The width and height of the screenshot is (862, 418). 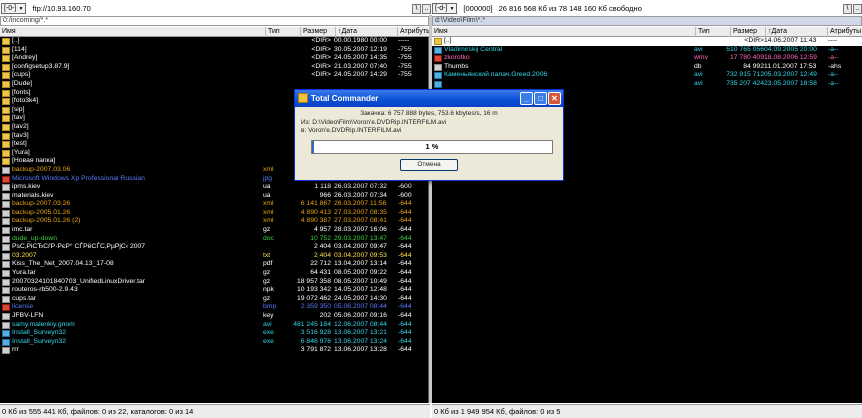 What do you see at coordinates (268, 264) in the screenshot?
I see `file-type: pdf` at bounding box center [268, 264].